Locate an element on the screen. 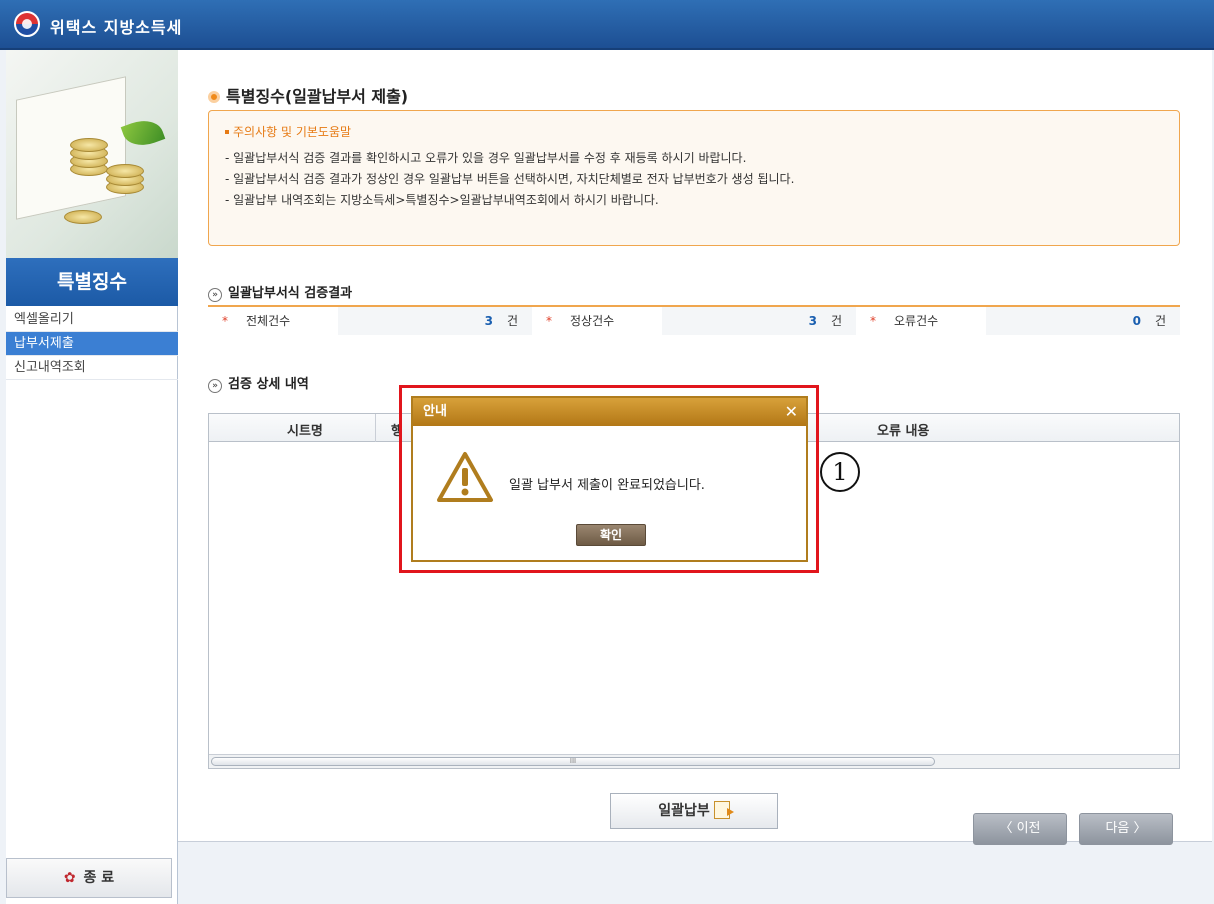 This screenshot has width=1214, height=904. grid-header-sheet: 시트명 is located at coordinates (305, 429).